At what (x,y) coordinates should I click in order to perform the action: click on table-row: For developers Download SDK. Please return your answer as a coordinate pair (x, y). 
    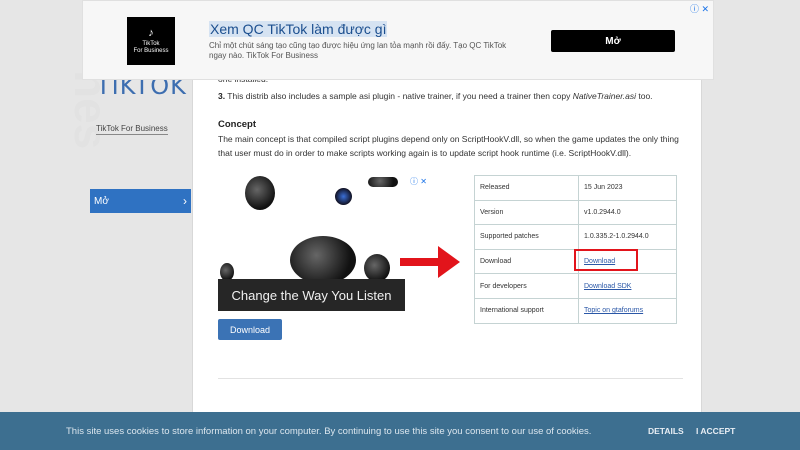
    Looking at the image, I should click on (575, 286).